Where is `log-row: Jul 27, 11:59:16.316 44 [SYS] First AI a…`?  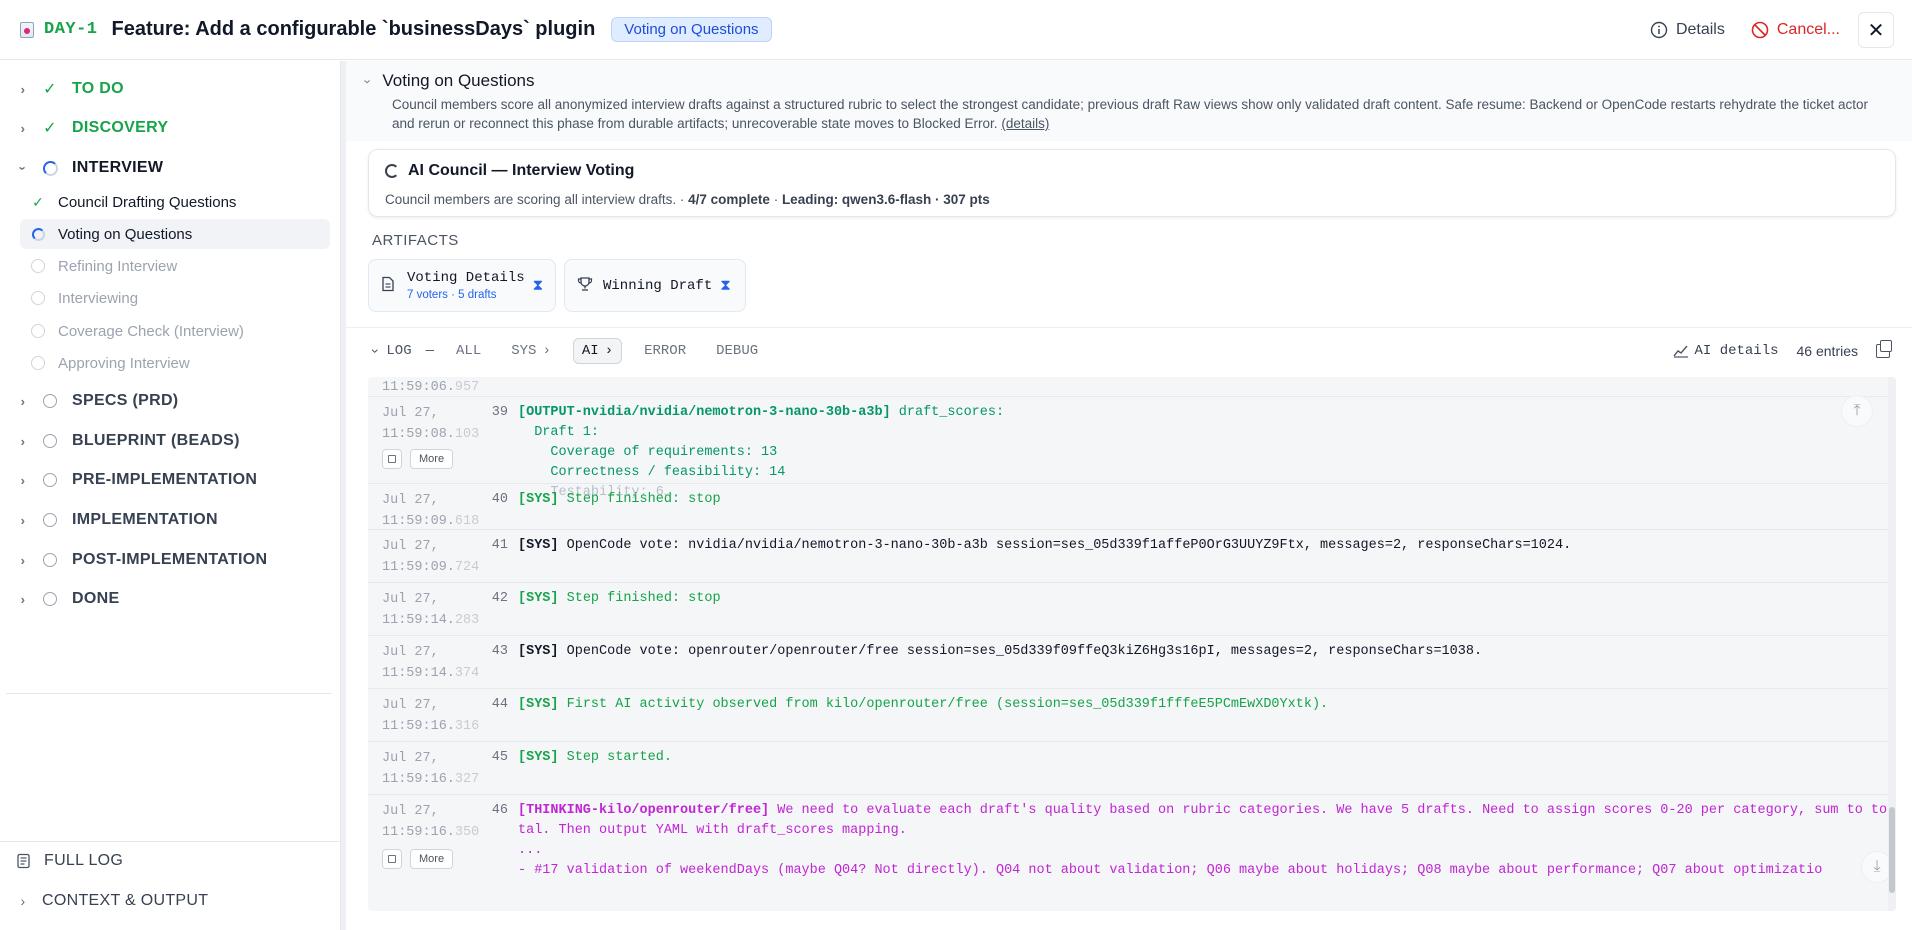
log-row: Jul 27, 11:59:16.316 44 [SYS] First AI a… is located at coordinates (1128, 715).